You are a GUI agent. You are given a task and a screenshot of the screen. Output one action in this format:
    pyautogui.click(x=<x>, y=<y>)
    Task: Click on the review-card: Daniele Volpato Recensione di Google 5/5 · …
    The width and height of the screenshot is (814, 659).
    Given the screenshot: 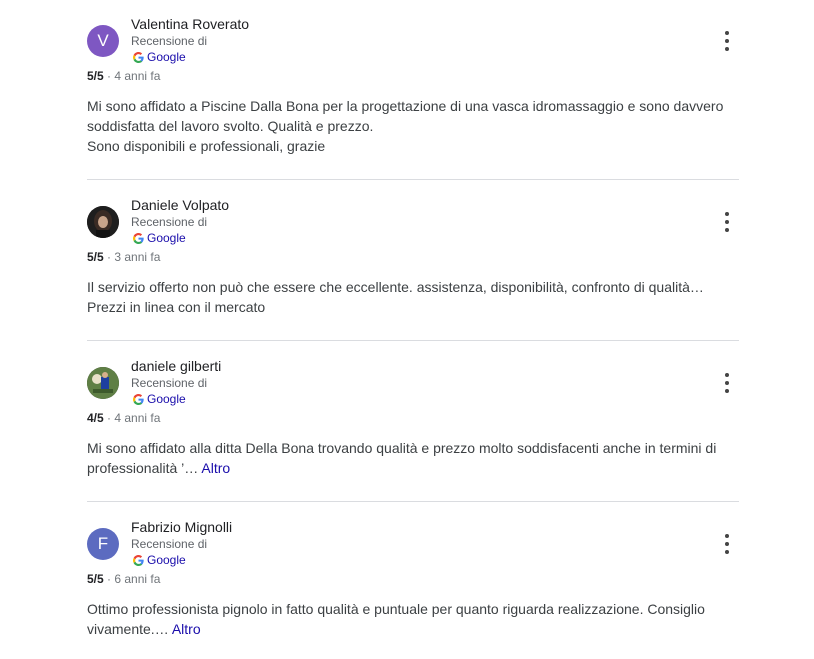 What is the action you would take?
    pyautogui.click(x=413, y=256)
    